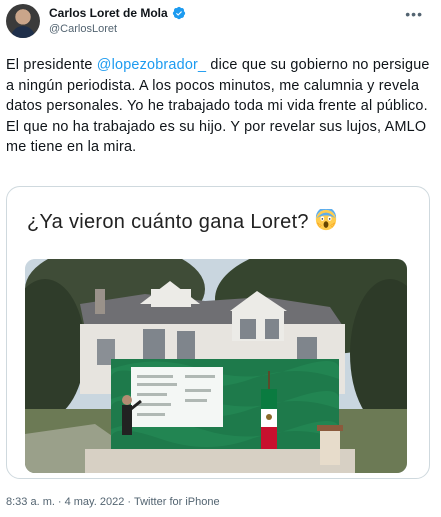 Image resolution: width=441 pixels, height=517 pixels. Describe the element at coordinates (30, 502) in the screenshot. I see `tweet-time: 8:33 a. m.` at that location.